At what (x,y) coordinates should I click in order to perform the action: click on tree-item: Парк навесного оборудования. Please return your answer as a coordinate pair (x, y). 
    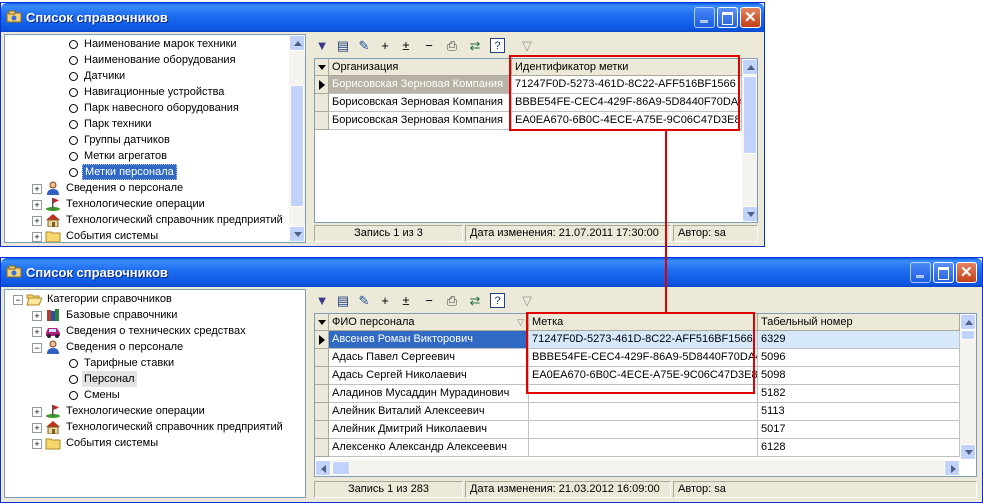
    Looking at the image, I should click on (145, 108).